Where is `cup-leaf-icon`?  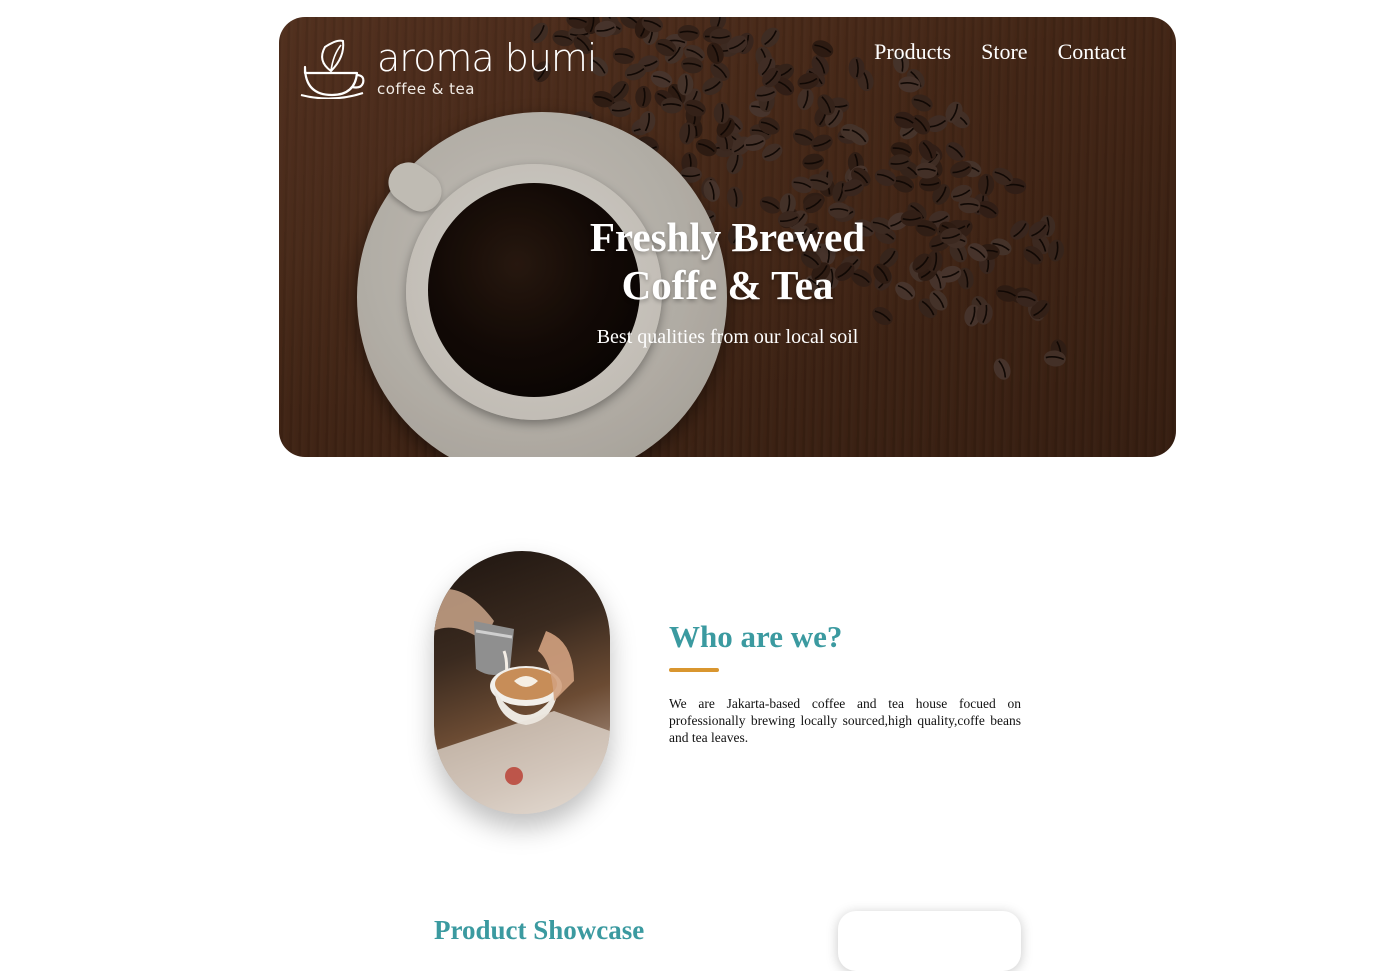
cup-leaf-icon is located at coordinates (332, 69).